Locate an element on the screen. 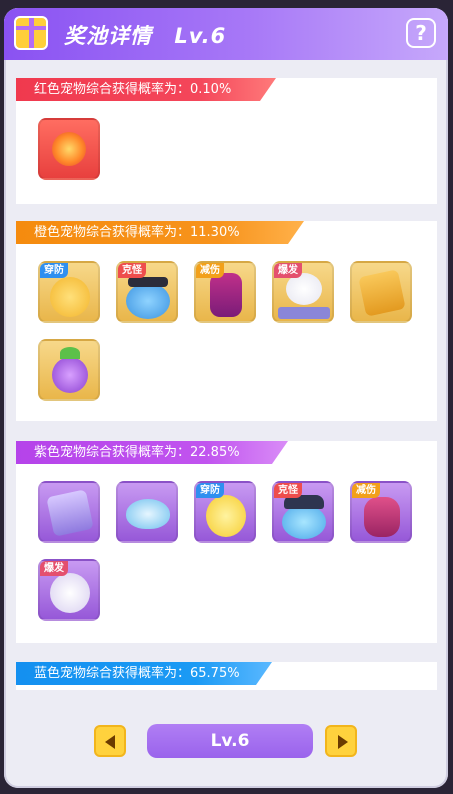  purple-probability-label: 紫色宠物综合获得概率为：22.85% is located at coordinates (152, 452).